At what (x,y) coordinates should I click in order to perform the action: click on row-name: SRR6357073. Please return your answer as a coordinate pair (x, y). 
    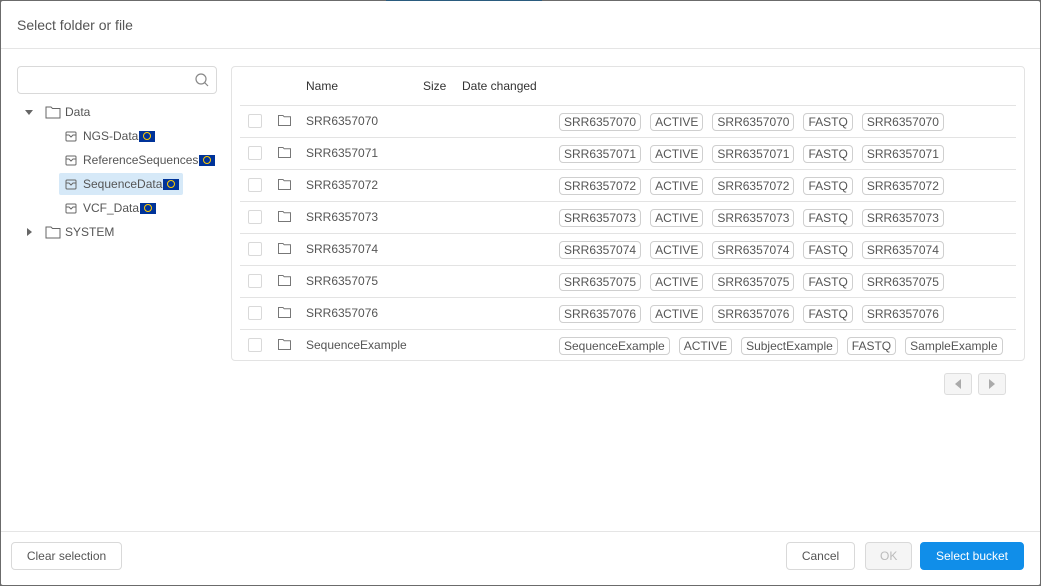
    Looking at the image, I should click on (342, 217).